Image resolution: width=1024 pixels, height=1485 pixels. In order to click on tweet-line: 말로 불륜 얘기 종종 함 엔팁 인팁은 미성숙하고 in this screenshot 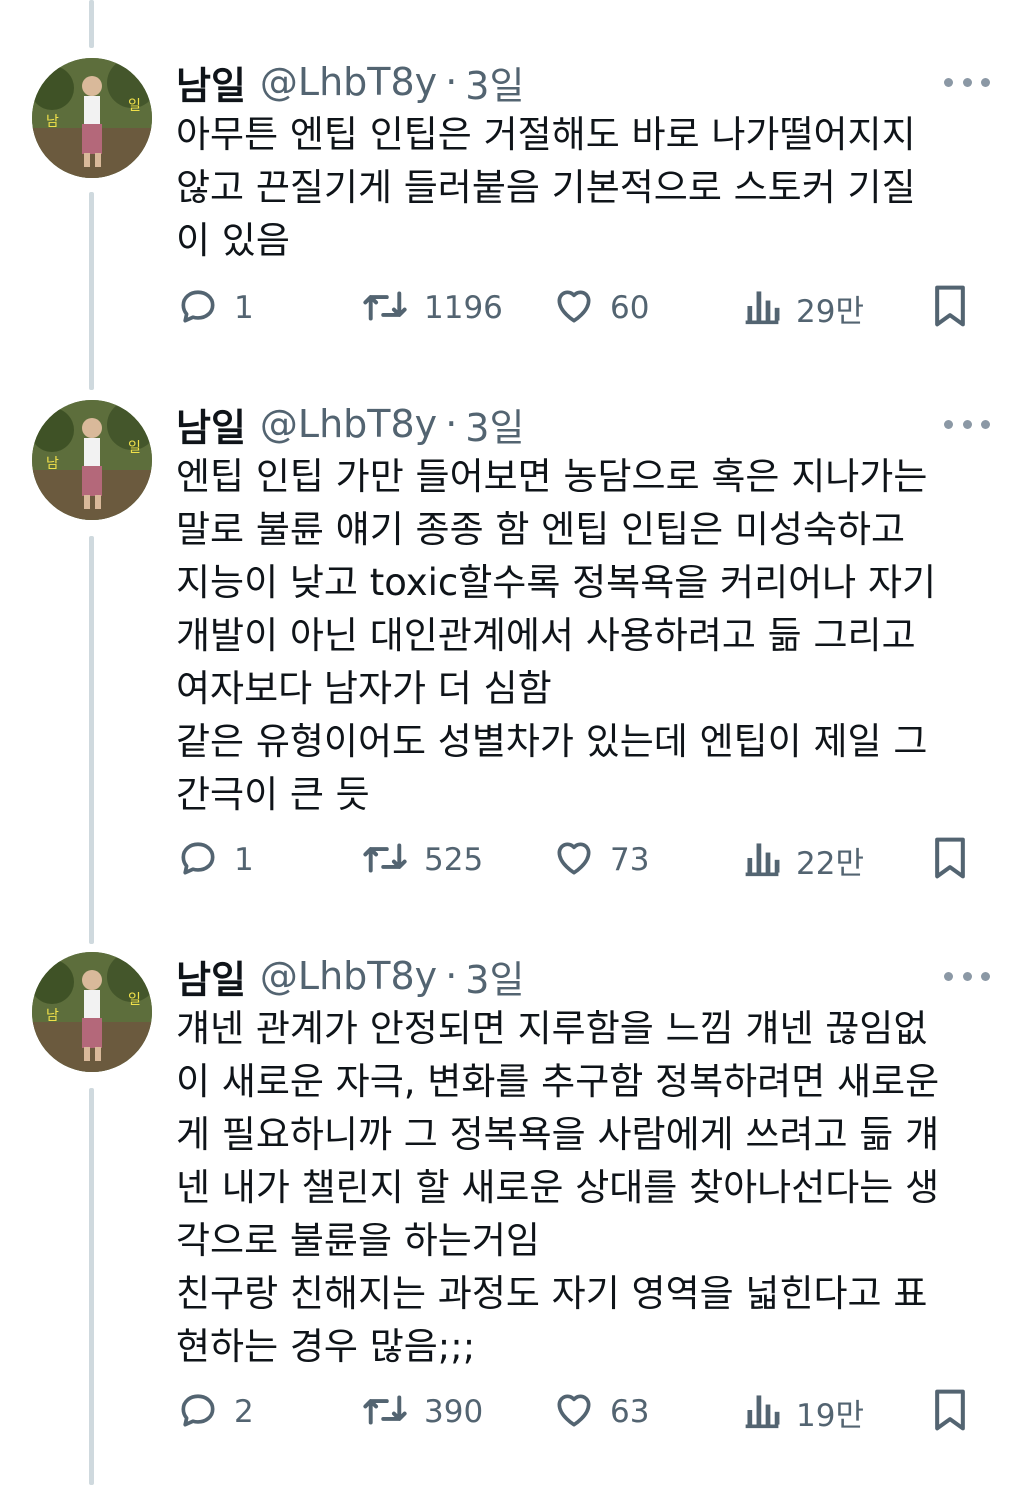, I will do `click(541, 529)`.